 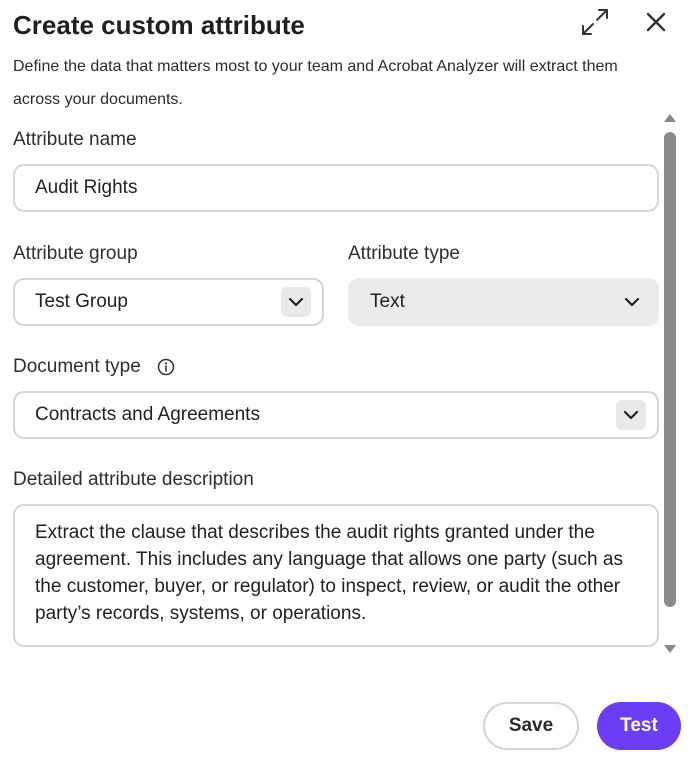 I want to click on attribute-group-dropdown: Test Group, so click(x=168, y=302).